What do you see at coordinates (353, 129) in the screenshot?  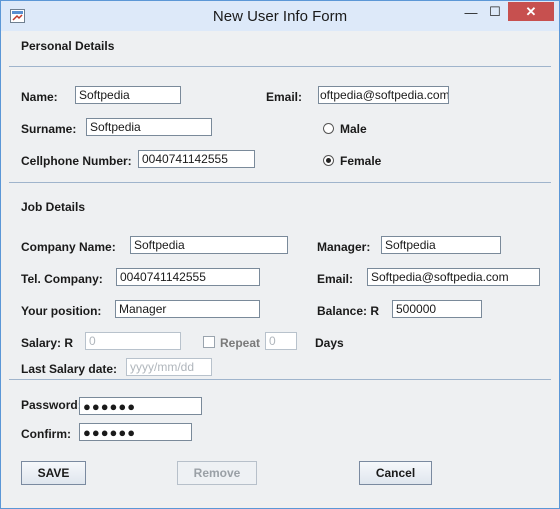 I see `male-radio-label: Male` at bounding box center [353, 129].